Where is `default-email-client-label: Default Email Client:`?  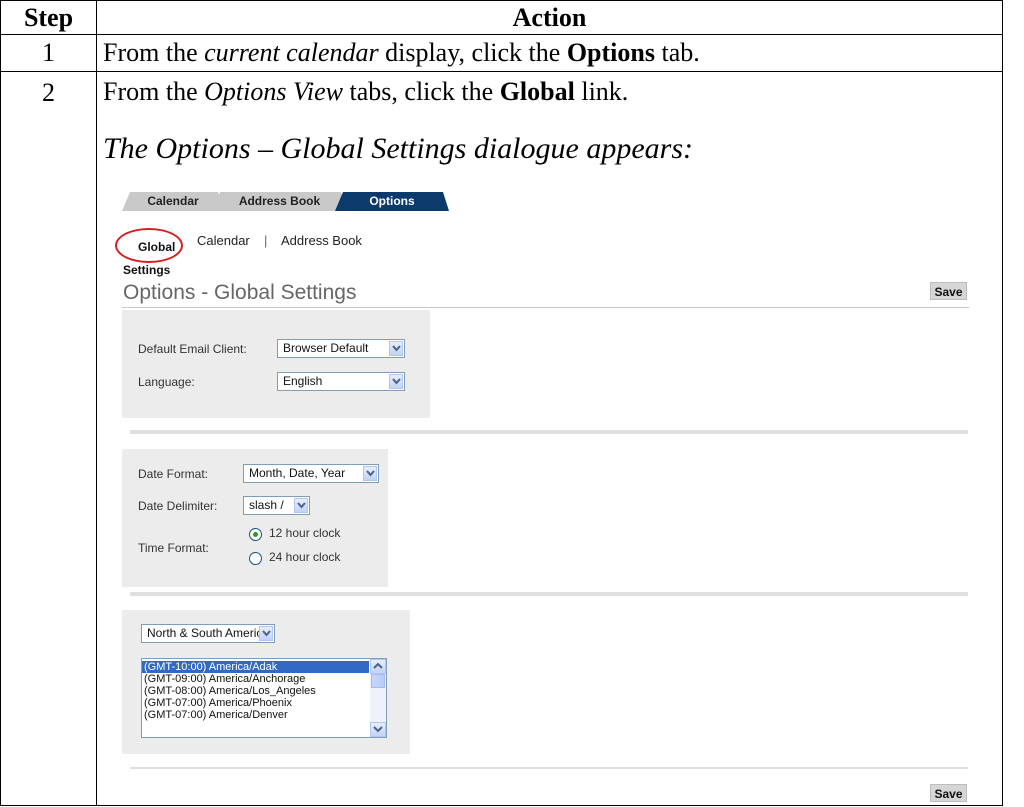 default-email-client-label: Default Email Client: is located at coordinates (192, 349).